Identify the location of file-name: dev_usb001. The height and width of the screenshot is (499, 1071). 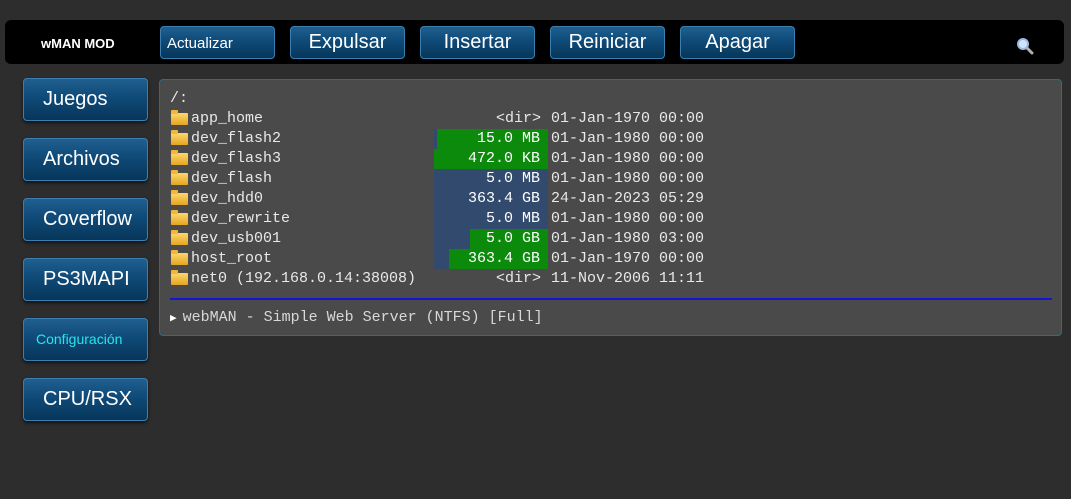
(236, 238).